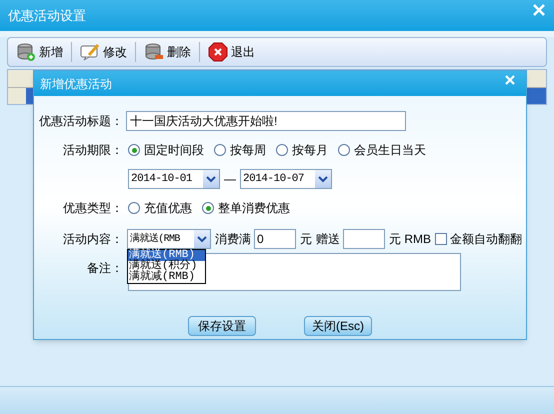 This screenshot has height=414, width=554. Describe the element at coordinates (160, 208) in the screenshot. I see `radio-option: 充值优惠` at that location.